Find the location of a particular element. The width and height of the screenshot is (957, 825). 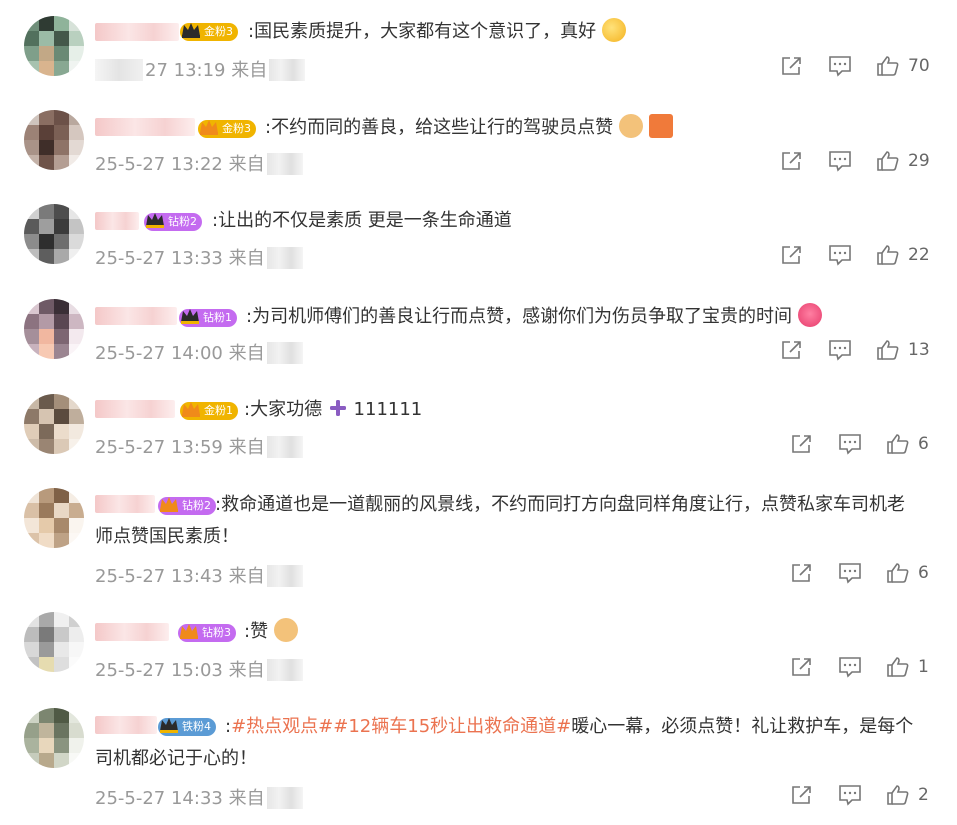

comment-text: :国民素质提升，大家都有这个意识了，真好 is located at coordinates (585, 32).